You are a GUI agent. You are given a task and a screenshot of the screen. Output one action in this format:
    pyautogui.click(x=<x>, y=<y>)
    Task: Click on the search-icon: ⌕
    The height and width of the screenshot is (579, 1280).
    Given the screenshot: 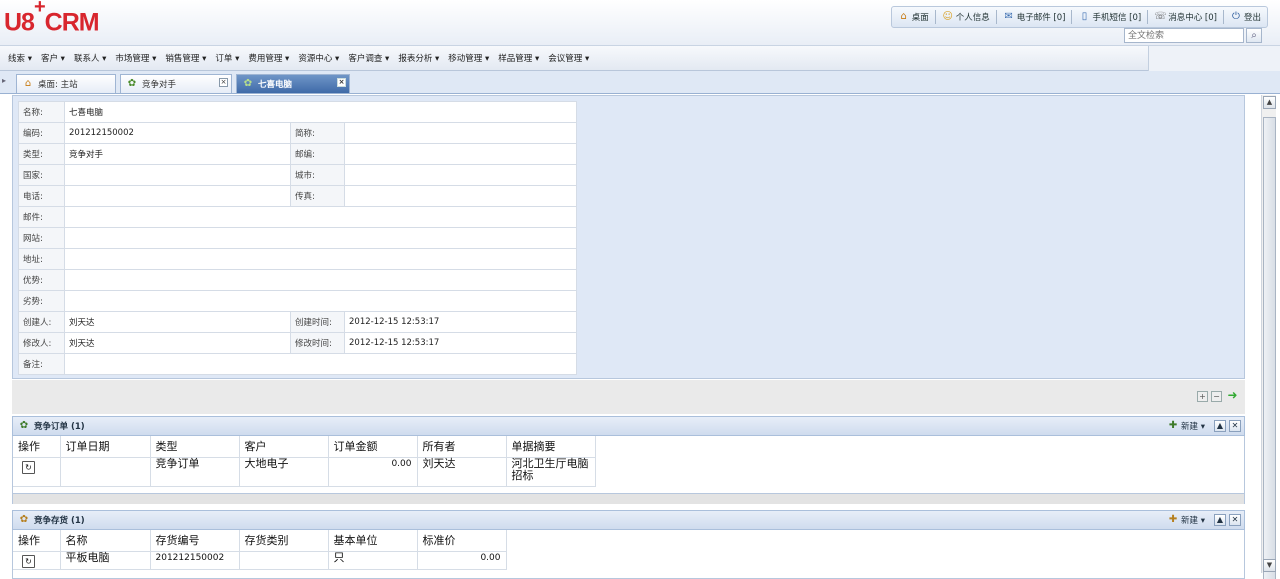 What is the action you would take?
    pyautogui.click(x=1254, y=35)
    